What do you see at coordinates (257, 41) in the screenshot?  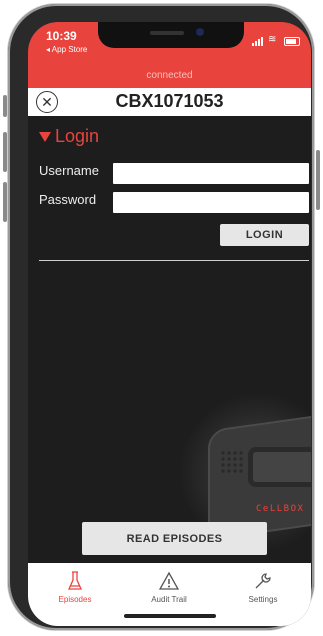 I see `signal-icon` at bounding box center [257, 41].